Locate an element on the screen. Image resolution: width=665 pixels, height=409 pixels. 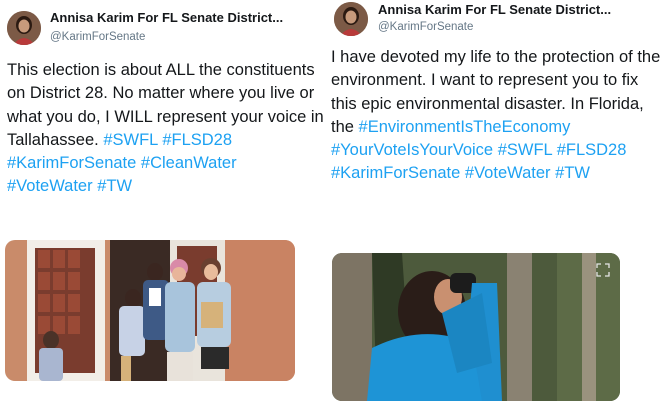
expand-icon is located at coordinates (603, 270).